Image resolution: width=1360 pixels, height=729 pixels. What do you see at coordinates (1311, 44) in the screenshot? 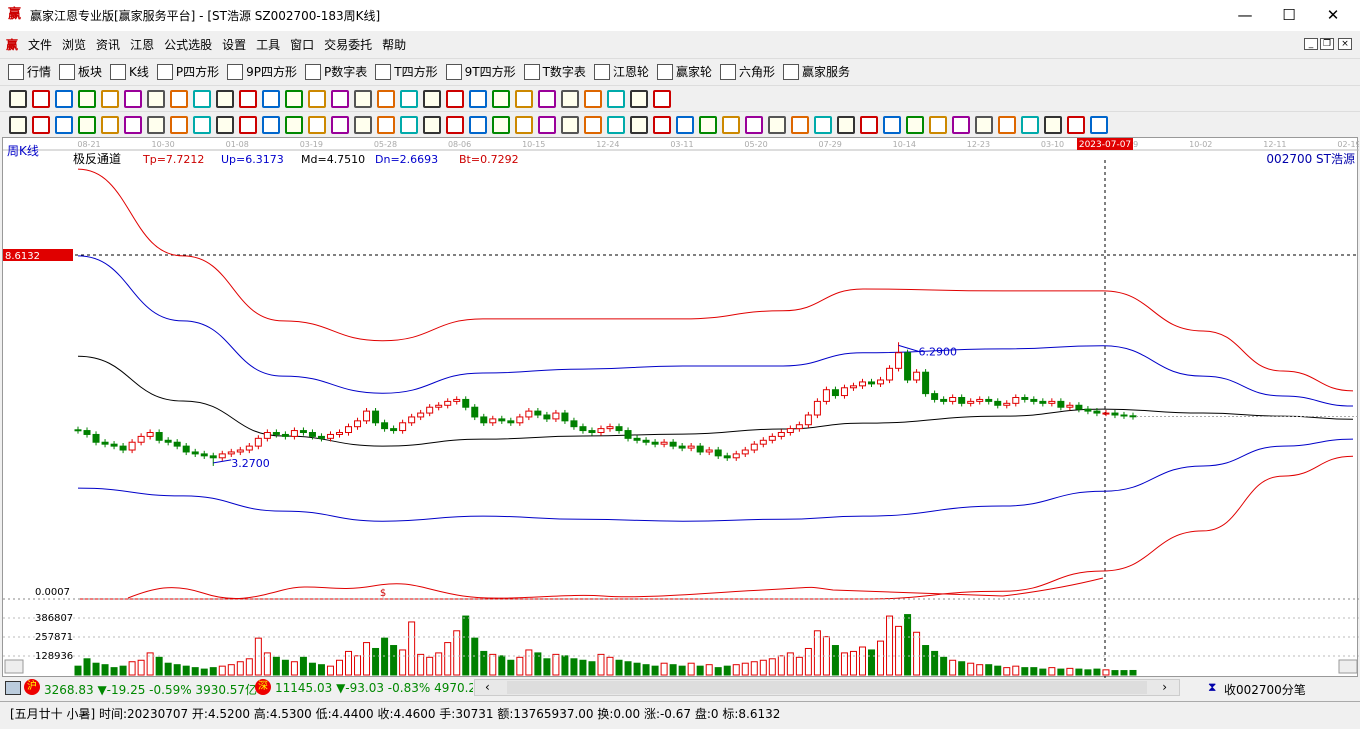
I see `mdi-minimize-button: _` at bounding box center [1311, 44].